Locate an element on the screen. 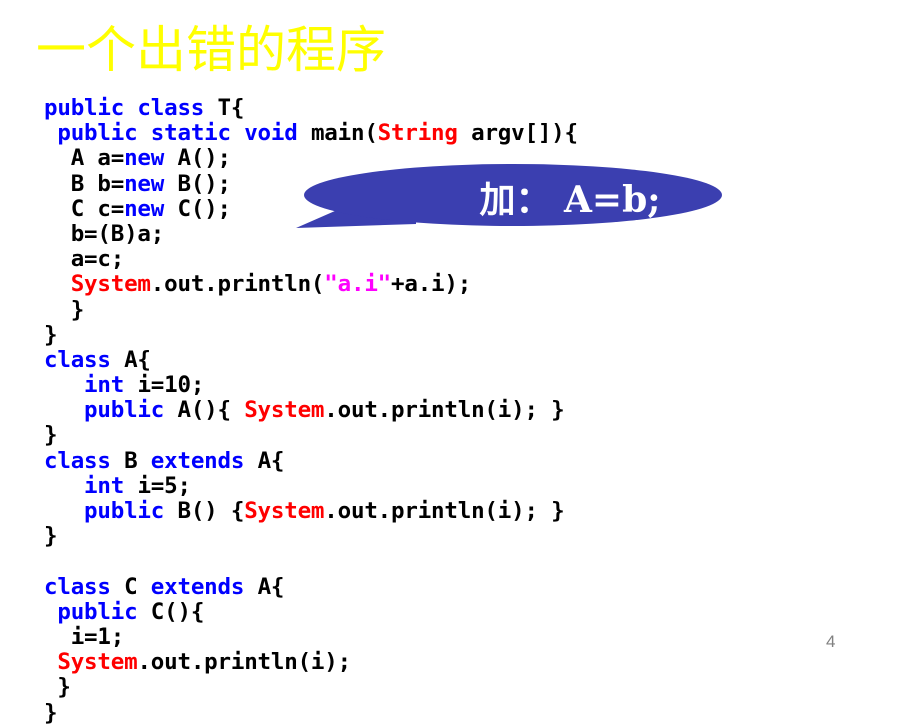 This screenshot has width=920, height=726. code-token: B(); is located at coordinates (197, 183).